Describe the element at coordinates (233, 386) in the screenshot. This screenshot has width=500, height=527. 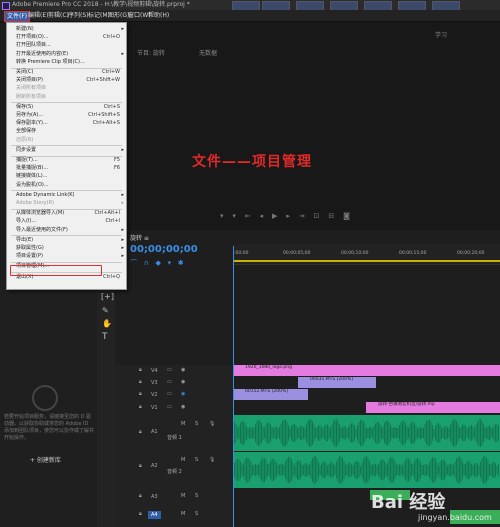
I see `playhead` at that location.